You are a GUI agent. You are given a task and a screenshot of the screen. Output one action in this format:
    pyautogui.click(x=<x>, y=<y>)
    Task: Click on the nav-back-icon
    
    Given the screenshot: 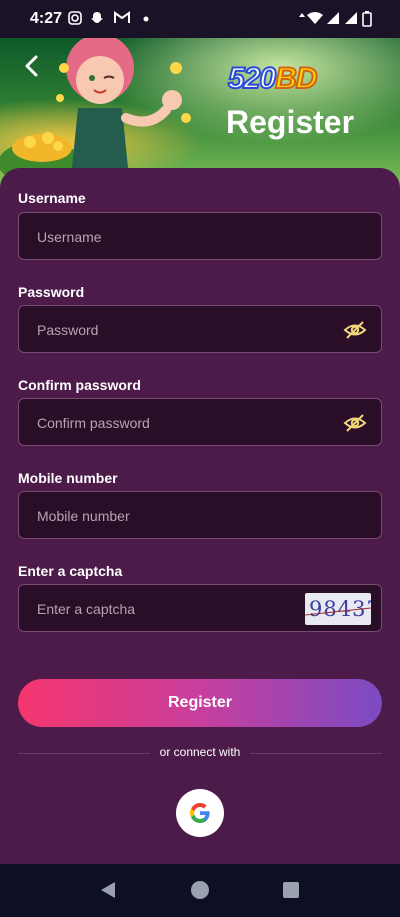 What is the action you would take?
    pyautogui.click(x=108, y=890)
    